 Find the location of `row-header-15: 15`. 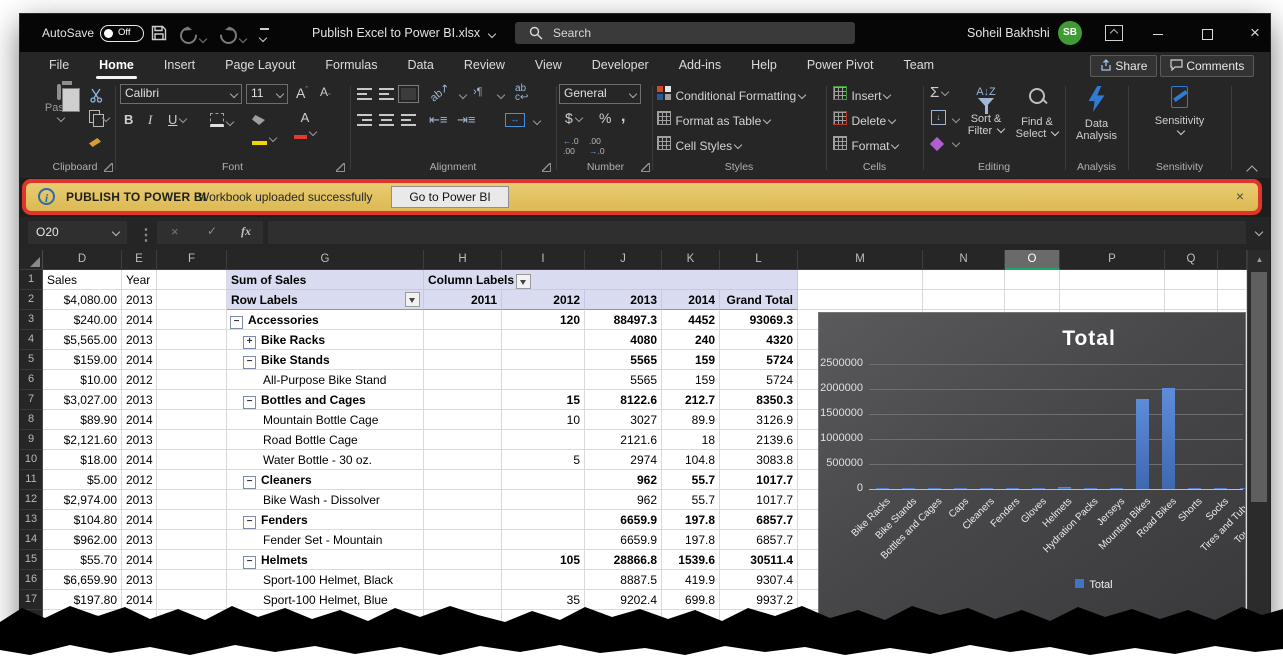

row-header-15: 15 is located at coordinates (31, 560).